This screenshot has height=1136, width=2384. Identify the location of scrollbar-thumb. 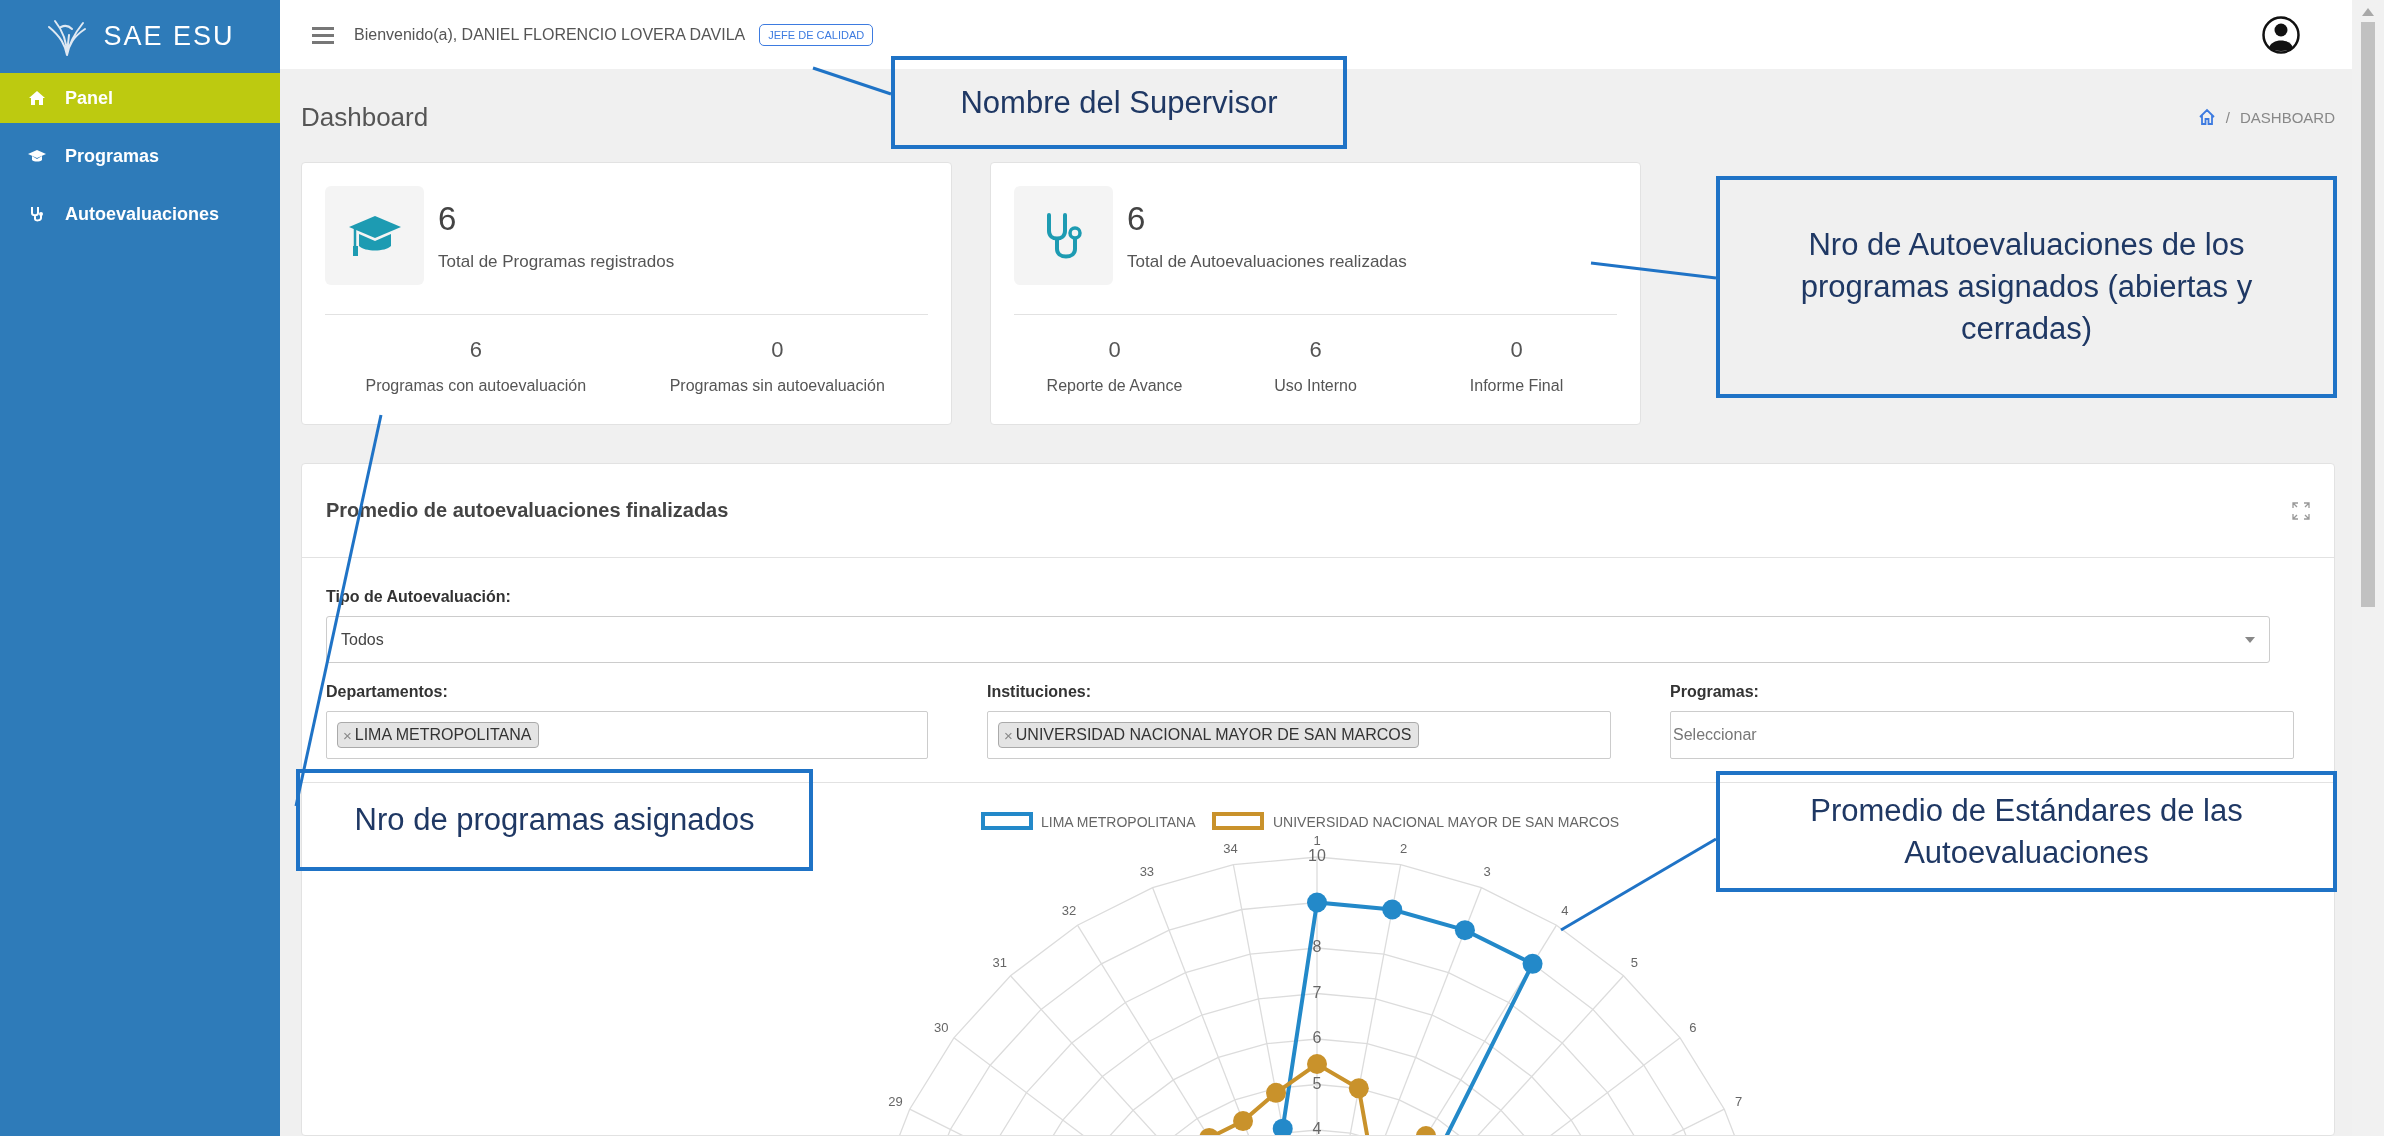
(2368, 314).